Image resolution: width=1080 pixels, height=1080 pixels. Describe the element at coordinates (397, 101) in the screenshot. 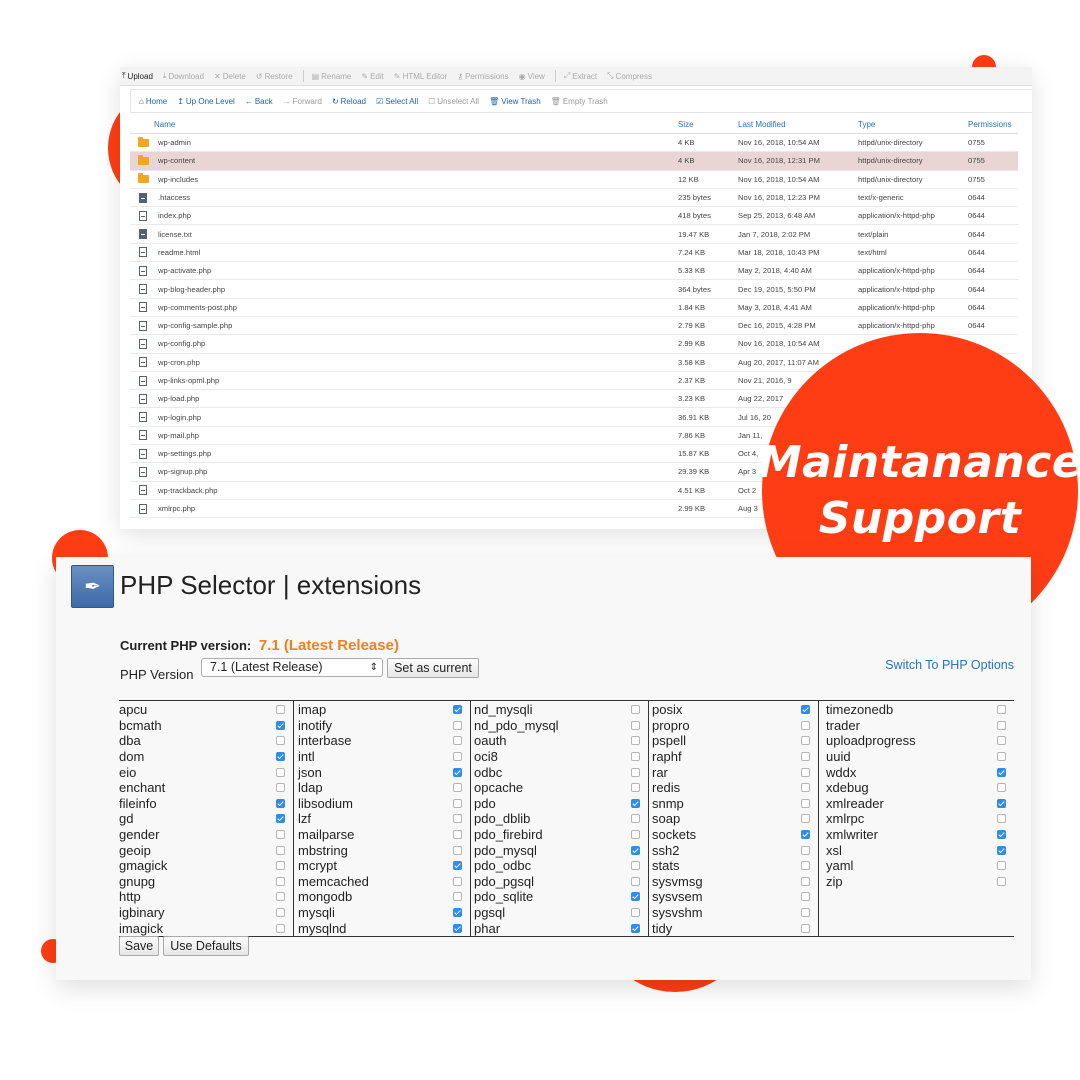

I see `nav-select-all-button: ☑ Select All` at that location.